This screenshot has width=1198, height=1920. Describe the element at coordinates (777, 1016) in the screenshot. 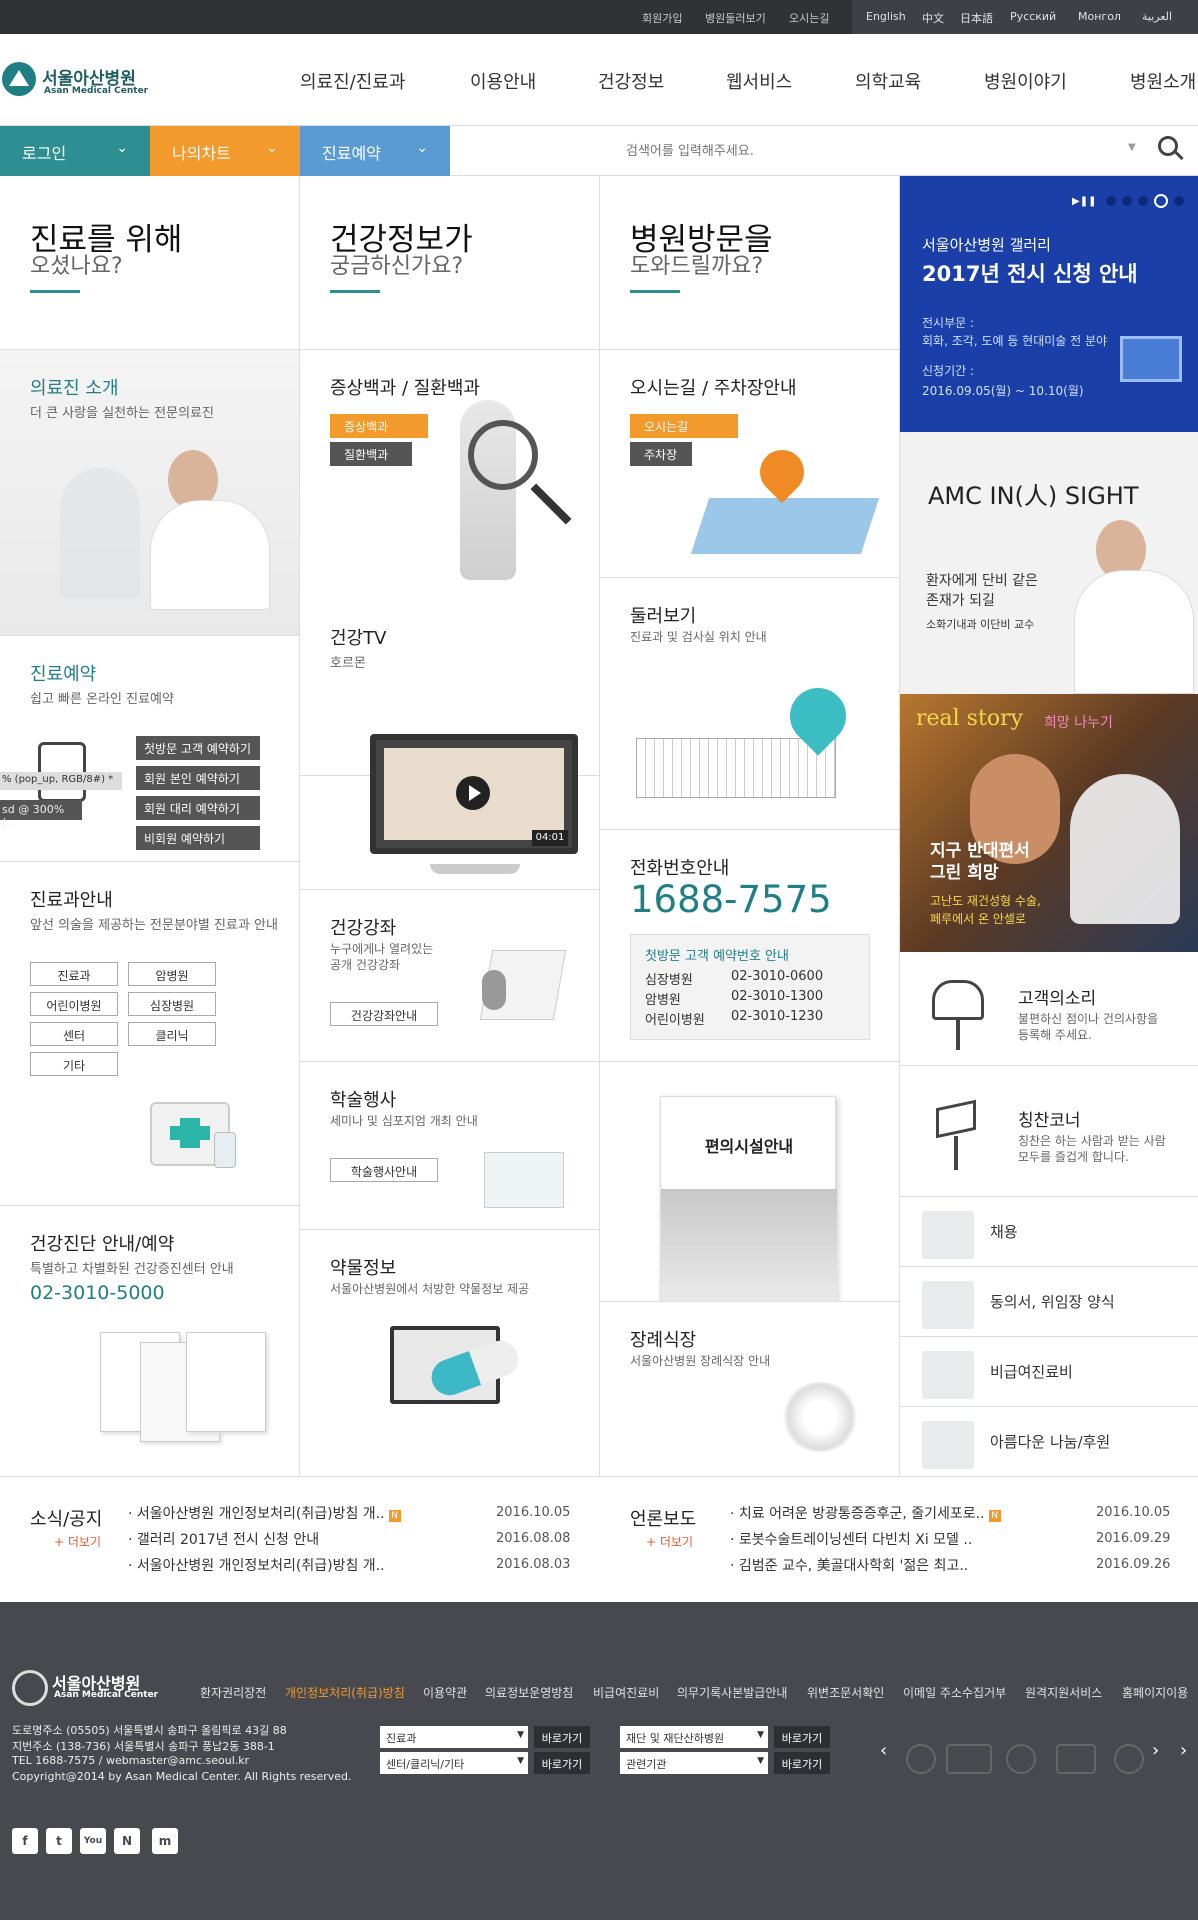

I see `tel-row-number: 02-3010-1230` at that location.